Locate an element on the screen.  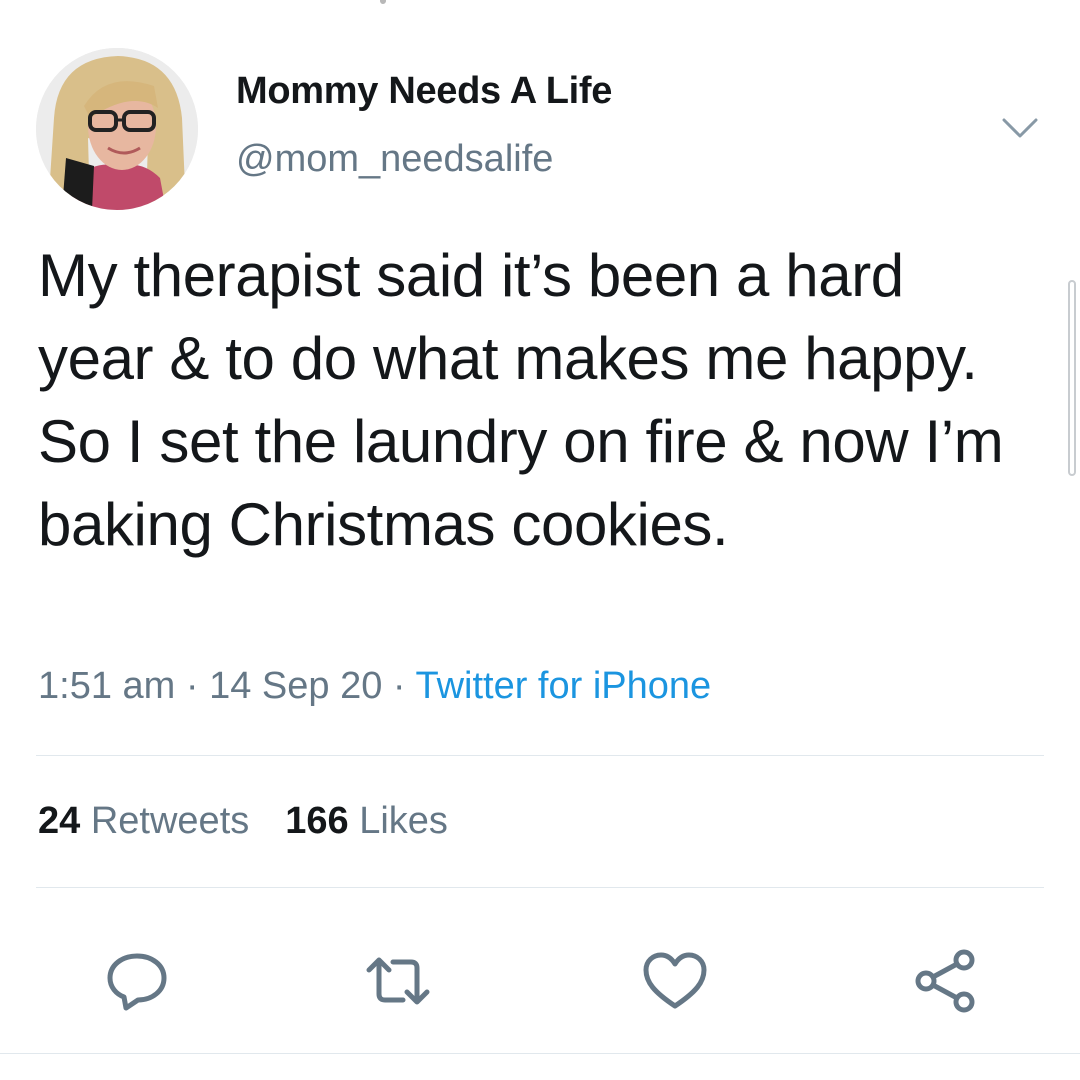
retweet-button is located at coordinates (398, 981).